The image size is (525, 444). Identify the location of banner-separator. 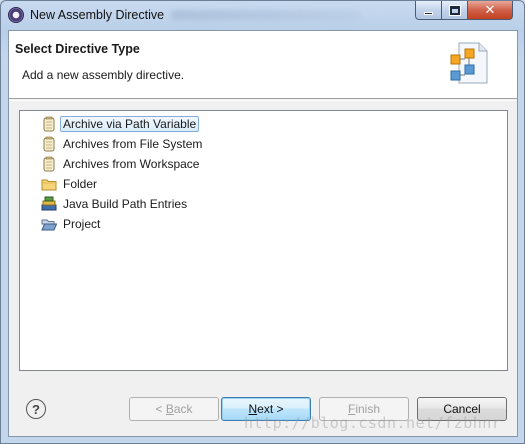
(263, 100).